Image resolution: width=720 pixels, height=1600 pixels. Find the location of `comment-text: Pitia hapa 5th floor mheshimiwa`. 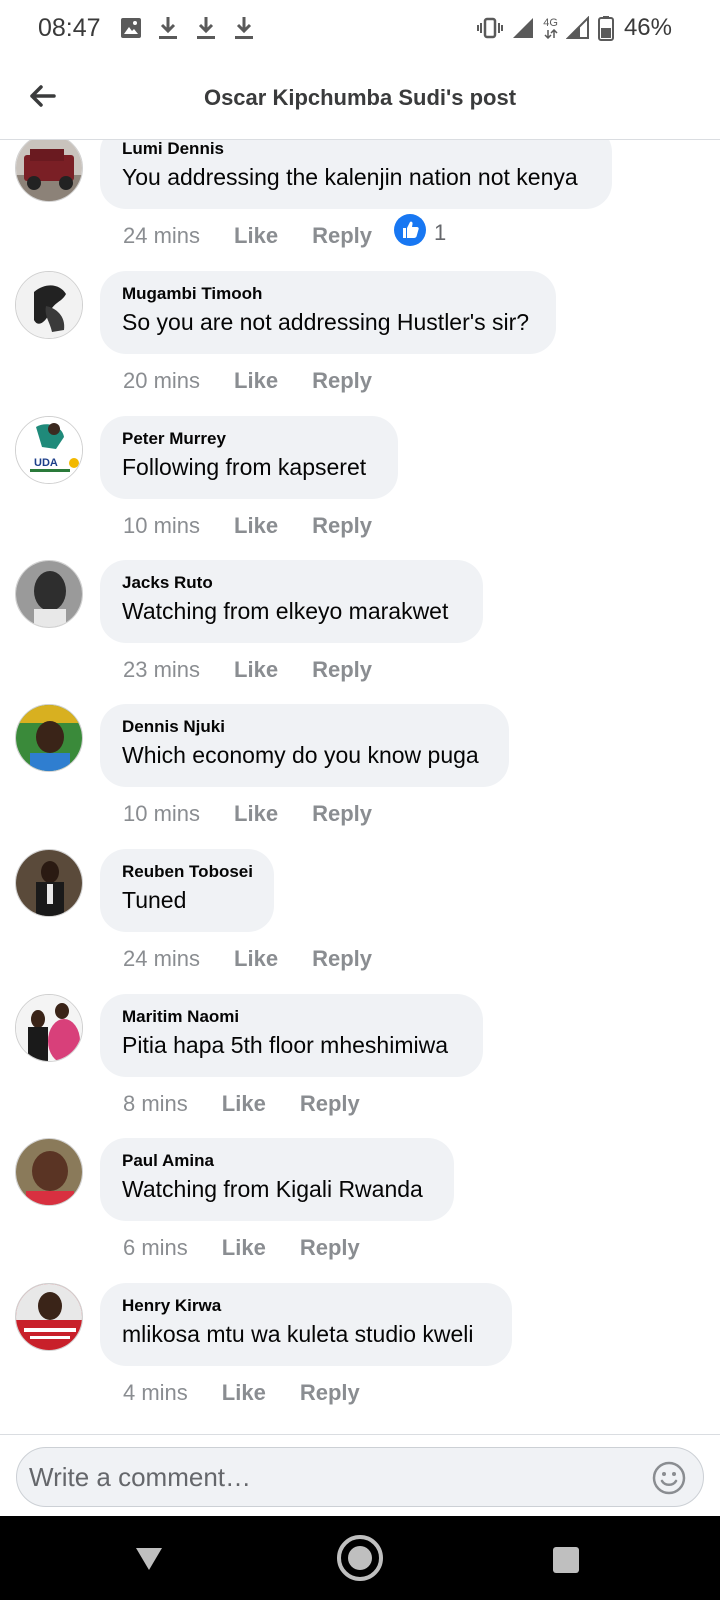

comment-text: Pitia hapa 5th floor mheshimiwa is located at coordinates (285, 1045).